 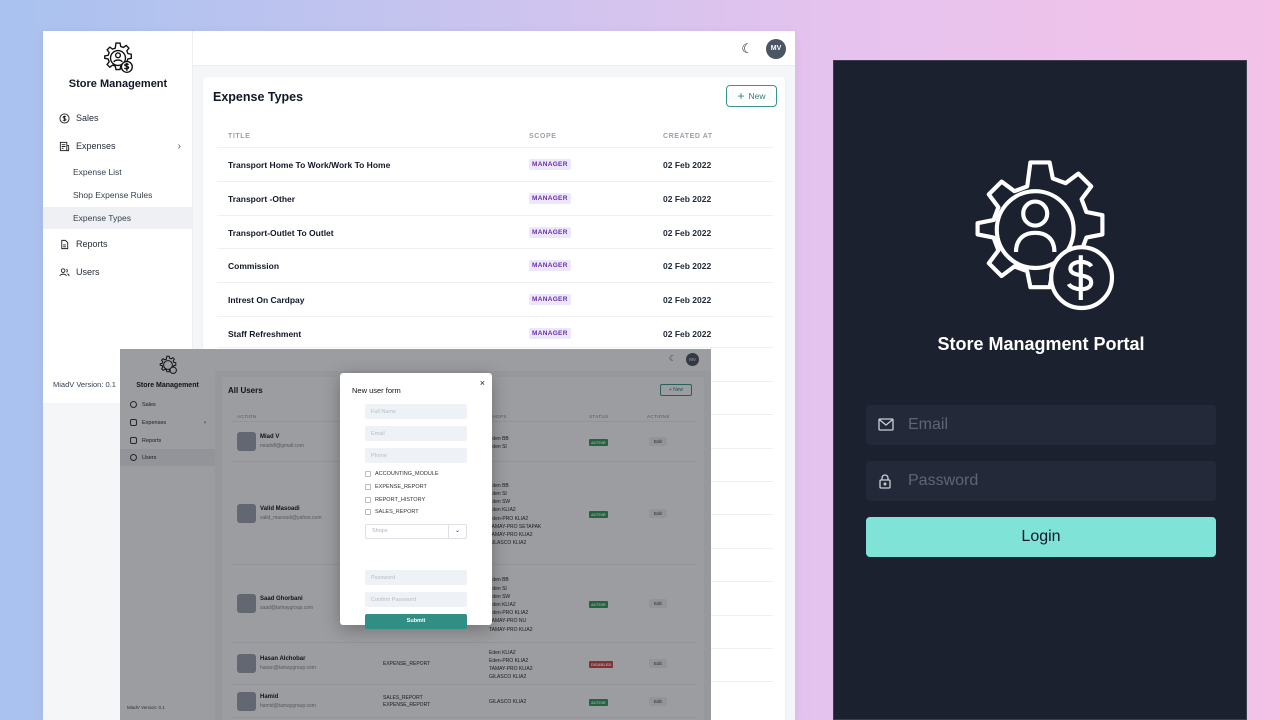 What do you see at coordinates (92, 244) in the screenshot?
I see `sidebar-item-label: Reports` at bounding box center [92, 244].